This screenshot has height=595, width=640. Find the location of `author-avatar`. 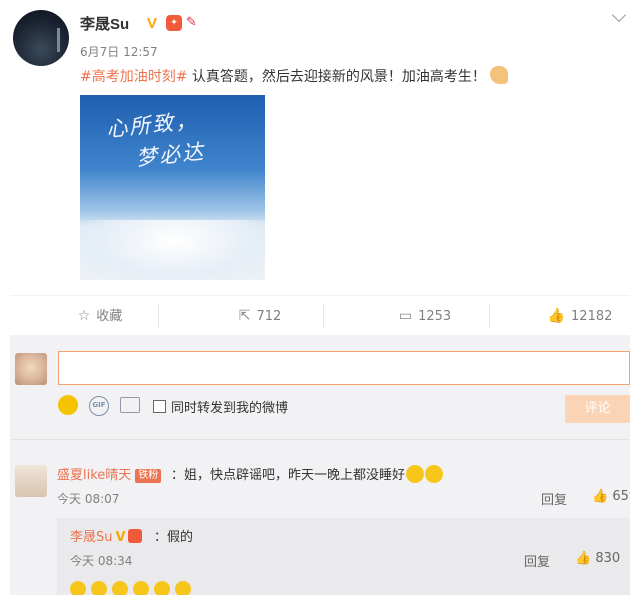

author-avatar is located at coordinates (41, 38).